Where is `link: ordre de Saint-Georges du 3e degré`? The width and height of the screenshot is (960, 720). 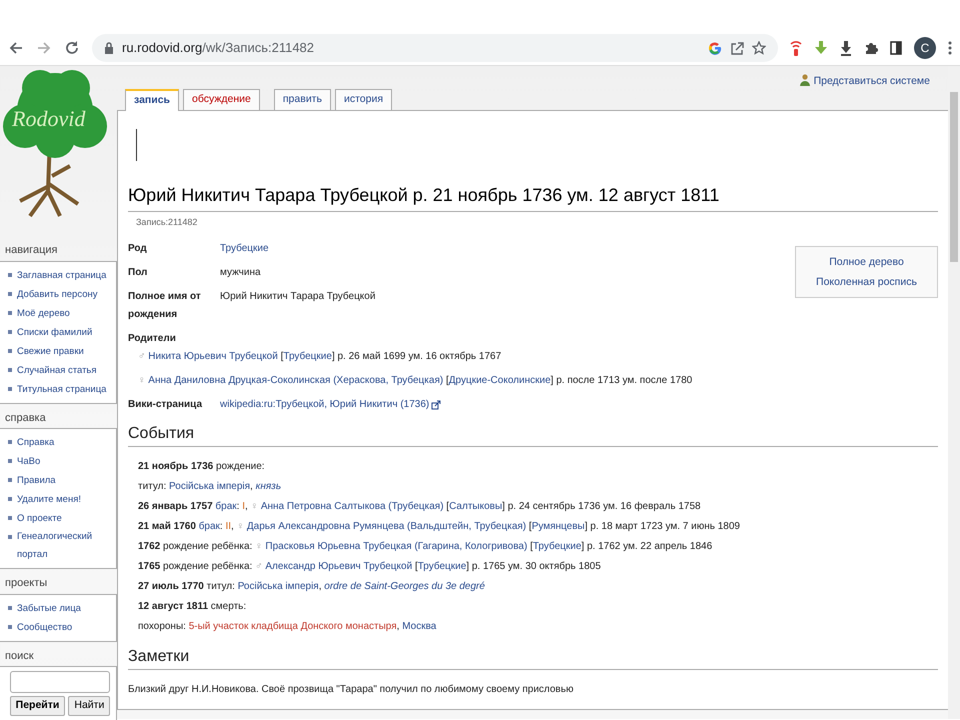 link: ordre de Saint-Georges du 3e degré is located at coordinates (404, 586).